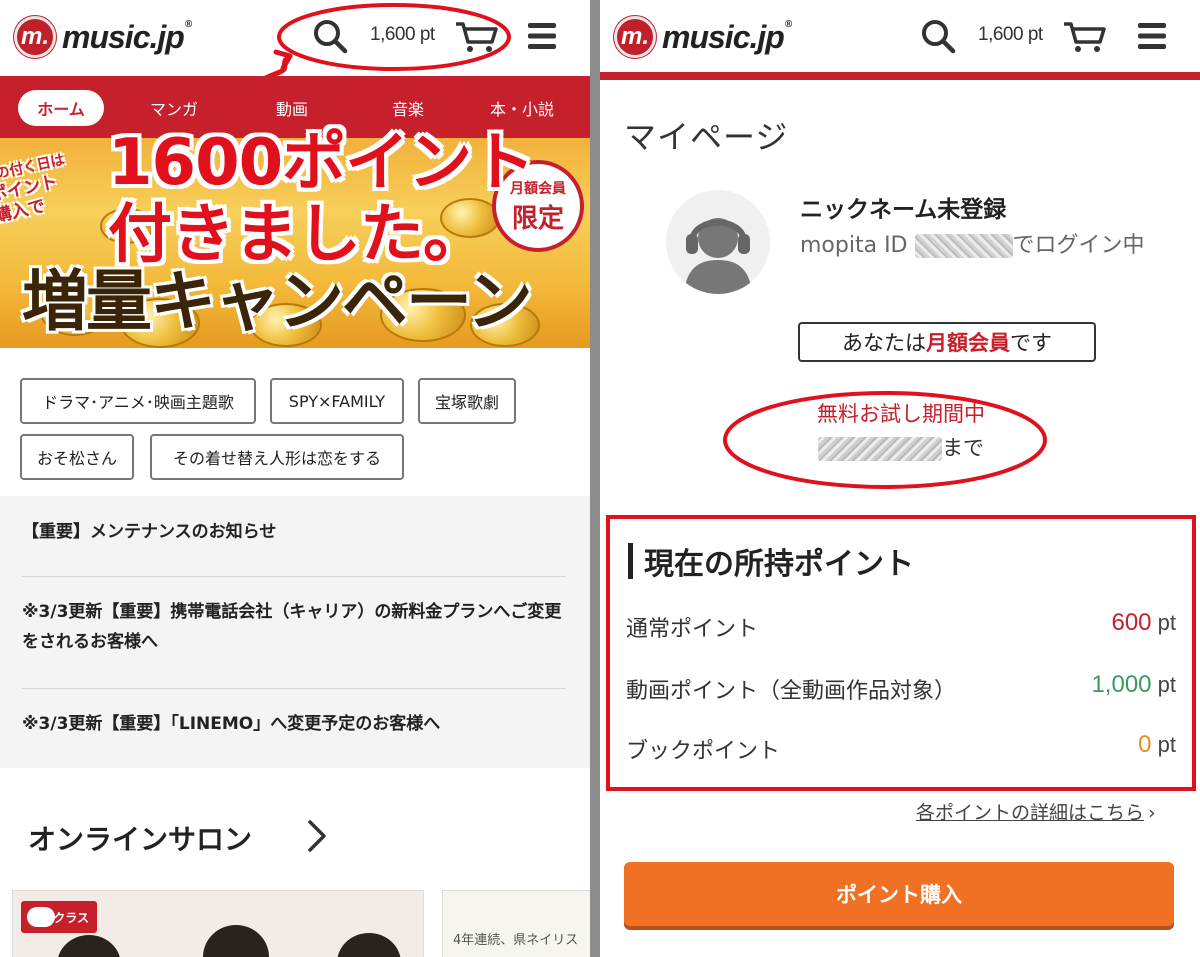  I want to click on points-row-value: 600 pt, so click(1143, 622).